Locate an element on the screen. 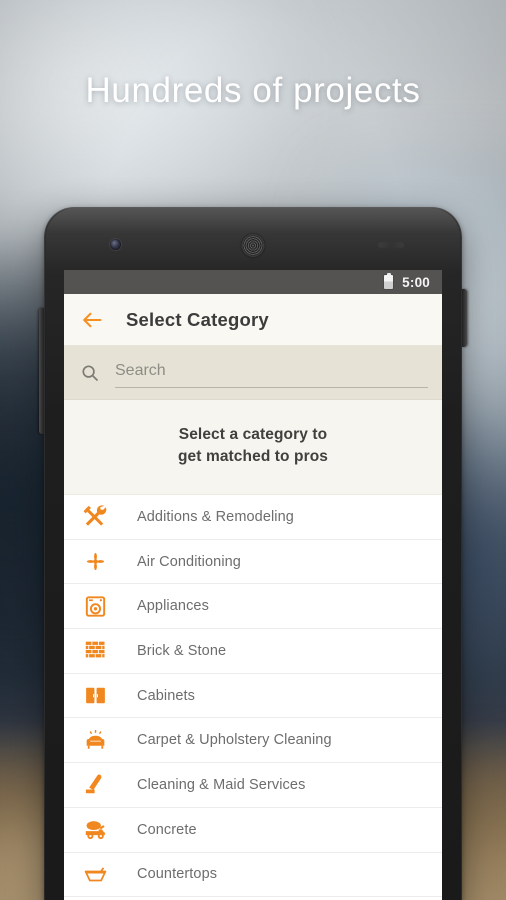 Image resolution: width=506 pixels, height=900 pixels. fan-icon is located at coordinates (95, 562).